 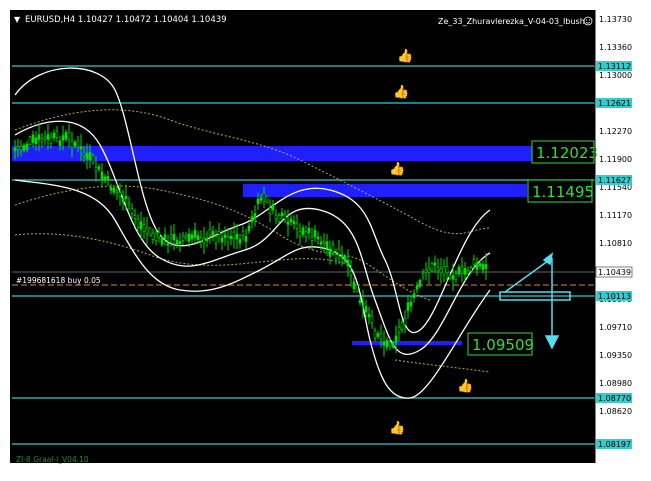 What do you see at coordinates (563, 192) in the screenshot?
I see `zone-label-mid-text: 1.11495` at bounding box center [563, 192].